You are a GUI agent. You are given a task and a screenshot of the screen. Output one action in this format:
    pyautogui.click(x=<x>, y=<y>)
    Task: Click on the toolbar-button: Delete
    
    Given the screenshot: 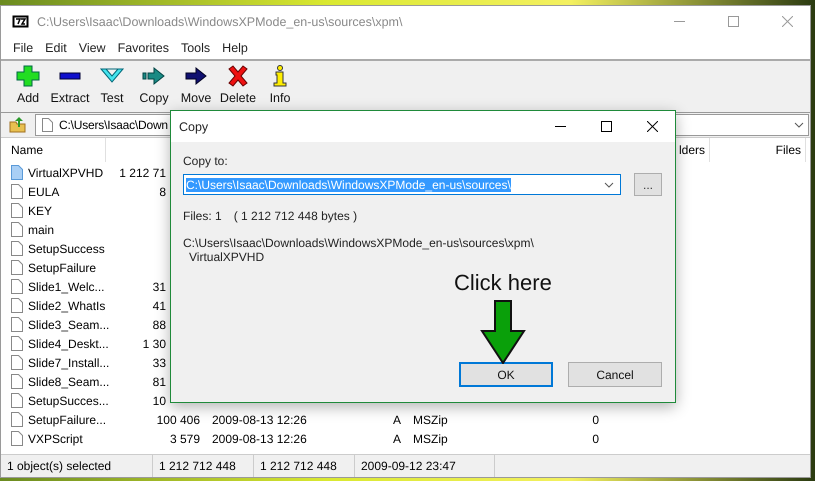 What is the action you would take?
    pyautogui.click(x=238, y=85)
    